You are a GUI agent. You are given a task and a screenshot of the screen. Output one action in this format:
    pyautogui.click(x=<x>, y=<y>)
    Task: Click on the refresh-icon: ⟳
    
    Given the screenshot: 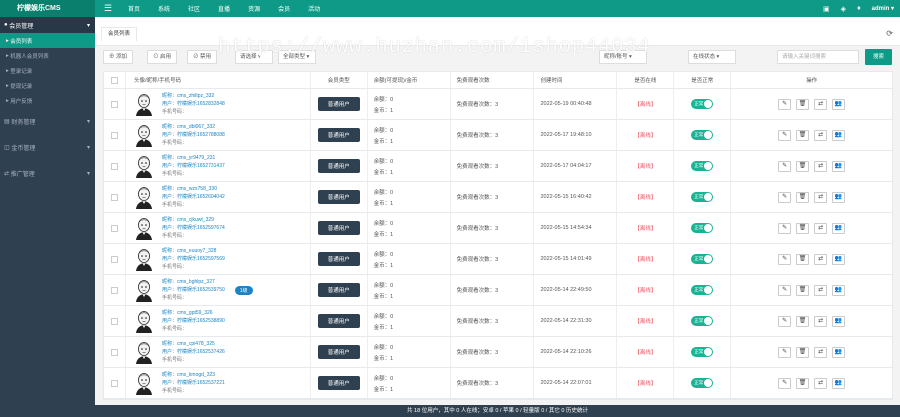 What is the action you would take?
    pyautogui.click(x=889, y=33)
    